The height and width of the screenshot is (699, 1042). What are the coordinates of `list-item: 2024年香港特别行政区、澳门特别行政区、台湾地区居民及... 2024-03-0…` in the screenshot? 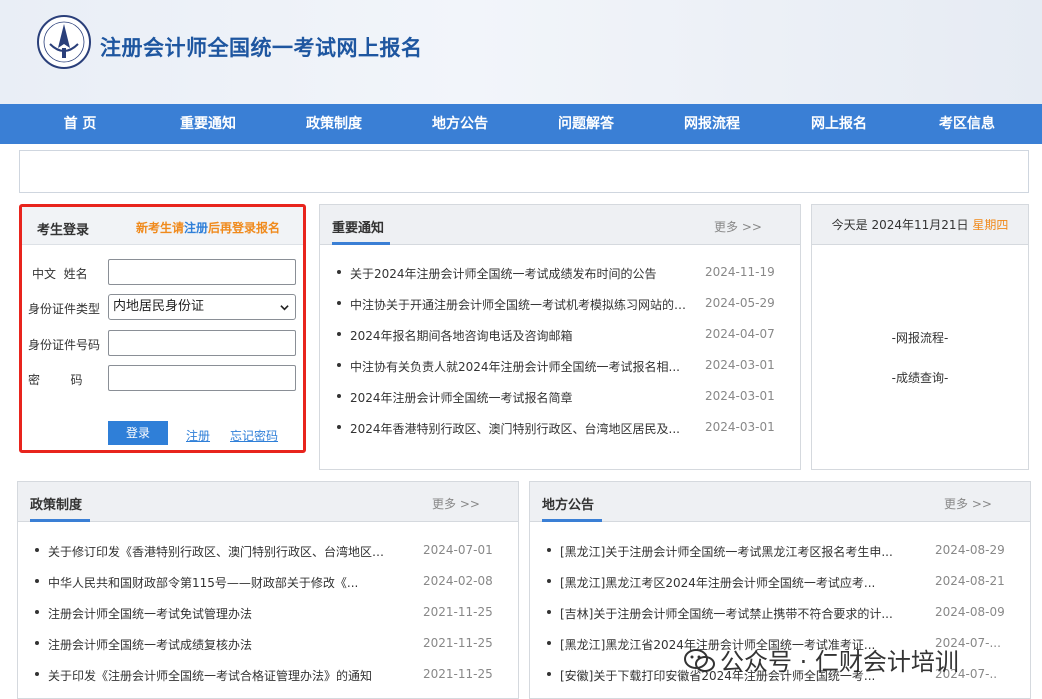 It's located at (560, 429).